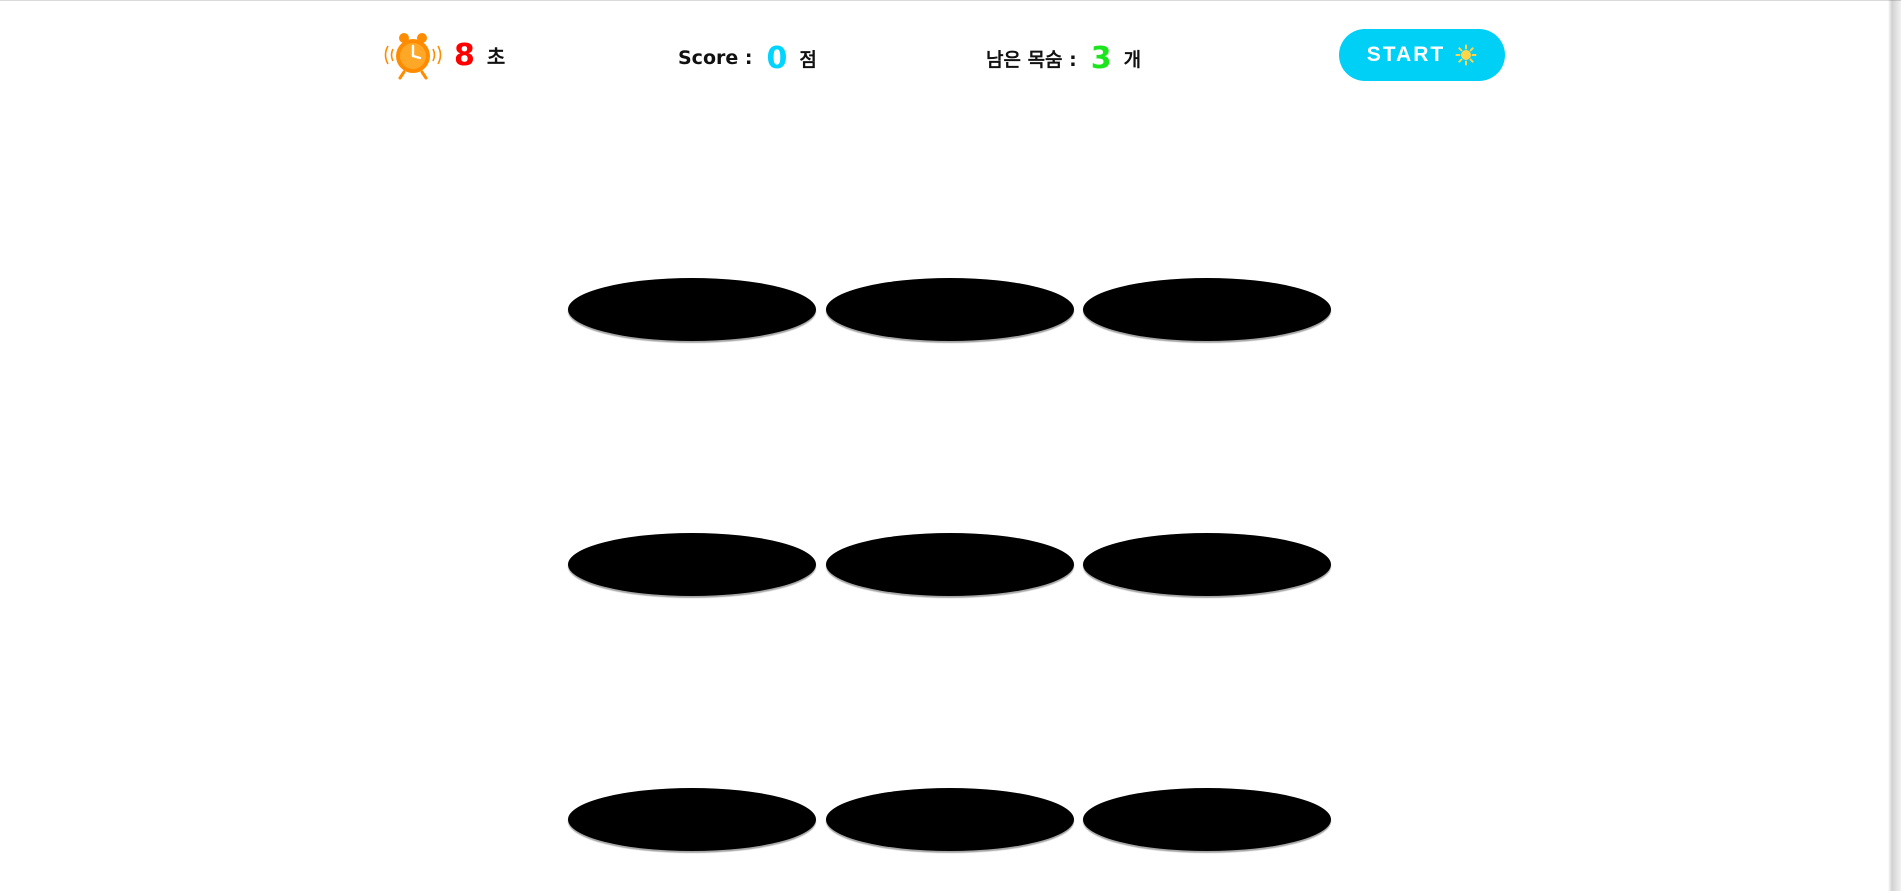 The image size is (1901, 891). What do you see at coordinates (950, 55) in the screenshot?
I see `game-hud: 8 초 Score : 0 점 남은 목숨 : 3 개 START` at bounding box center [950, 55].